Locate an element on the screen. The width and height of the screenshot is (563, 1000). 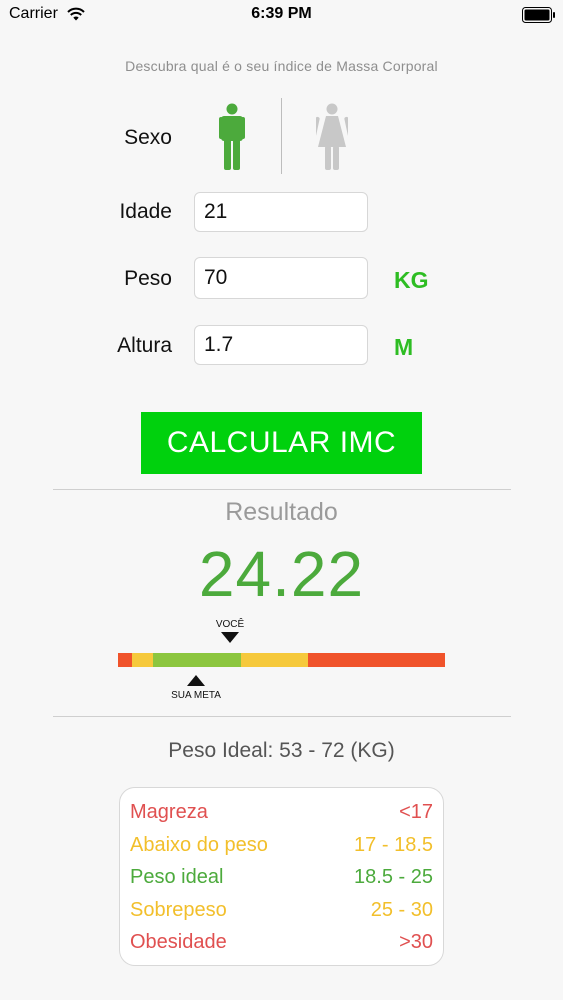
legend-range: 25 - 30 is located at coordinates (401, 910).